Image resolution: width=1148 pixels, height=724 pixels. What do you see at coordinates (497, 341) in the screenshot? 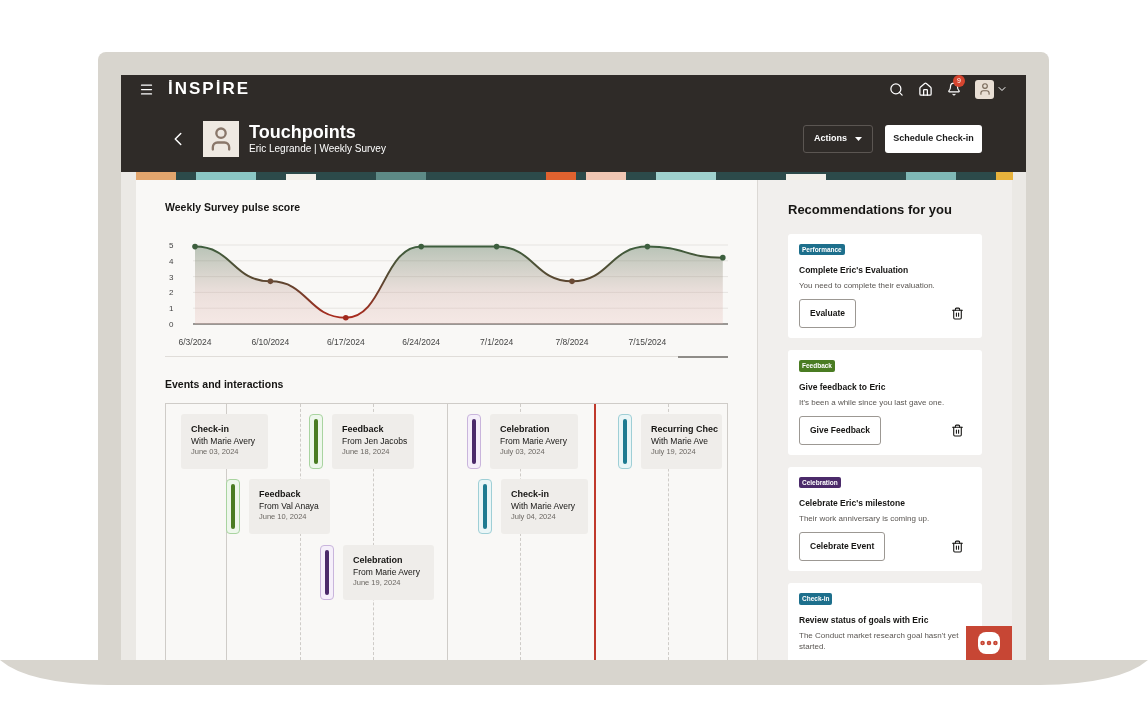
I see `x-tick-label: 7/1/2024` at bounding box center [497, 341].